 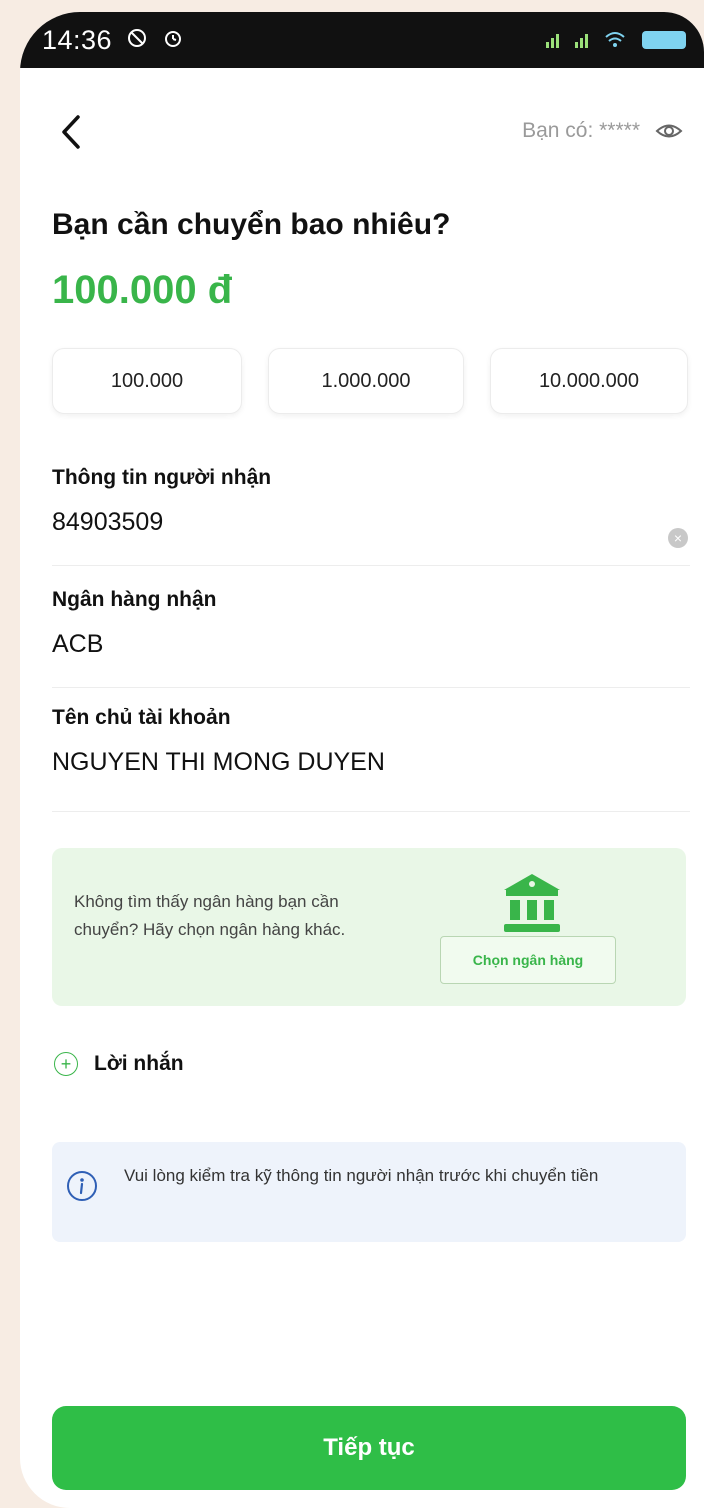 What do you see at coordinates (134, 599) in the screenshot?
I see `receiving-bank-label: Ngân hàng nhận` at bounding box center [134, 599].